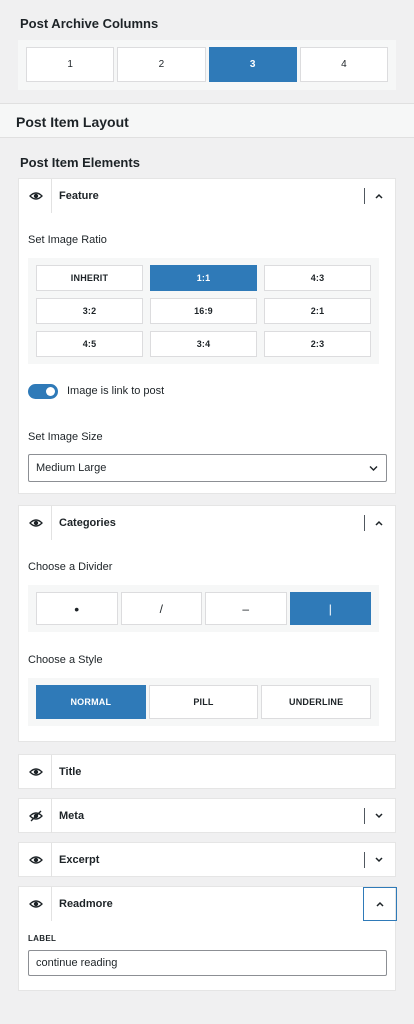 This screenshot has height=1024, width=414. What do you see at coordinates (91, 702) in the screenshot?
I see `style-option-normal: NORMAL` at bounding box center [91, 702].